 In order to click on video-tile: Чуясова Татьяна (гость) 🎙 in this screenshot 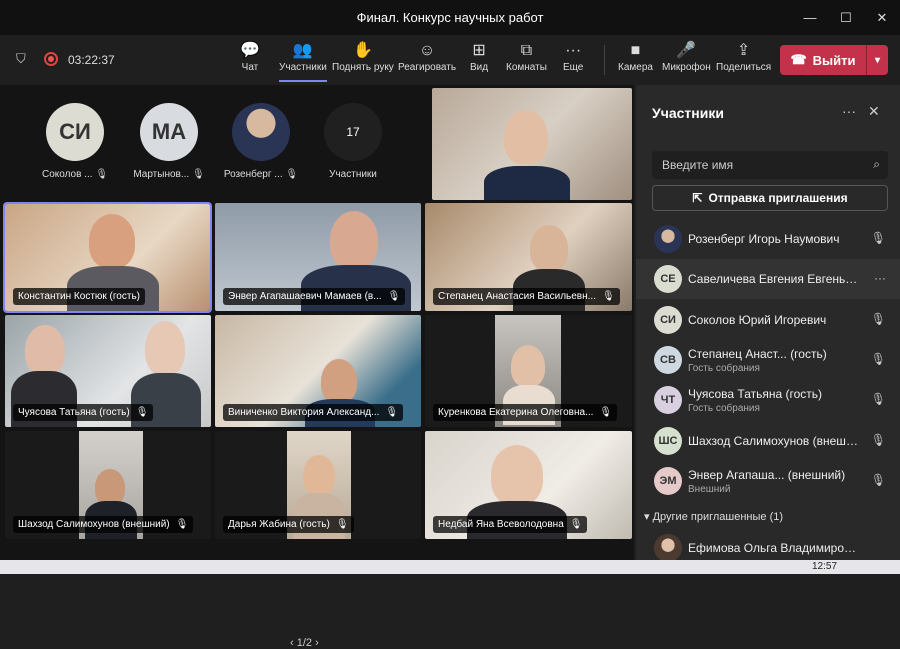, I will do `click(108, 371)`.